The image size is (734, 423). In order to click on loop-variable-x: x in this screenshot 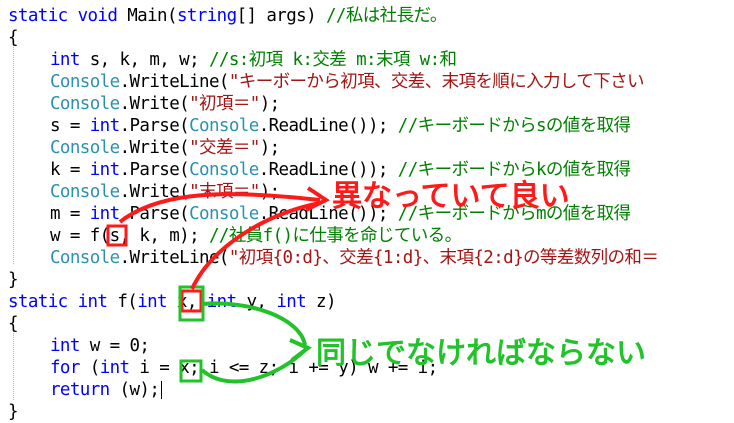, I will do `click(184, 368)`.